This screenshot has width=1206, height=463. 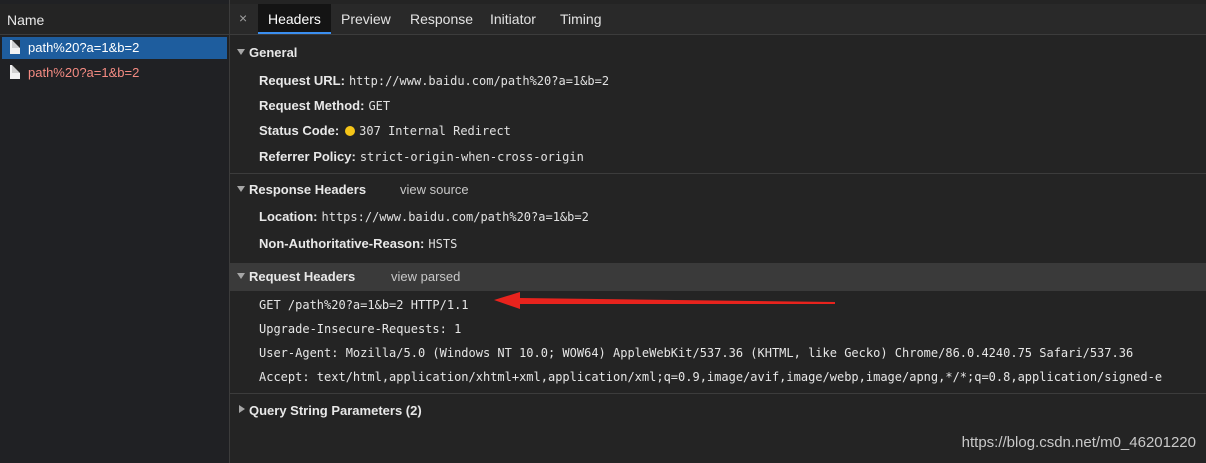 I want to click on query-string-title: Query String Parameters (2), so click(x=335, y=410).